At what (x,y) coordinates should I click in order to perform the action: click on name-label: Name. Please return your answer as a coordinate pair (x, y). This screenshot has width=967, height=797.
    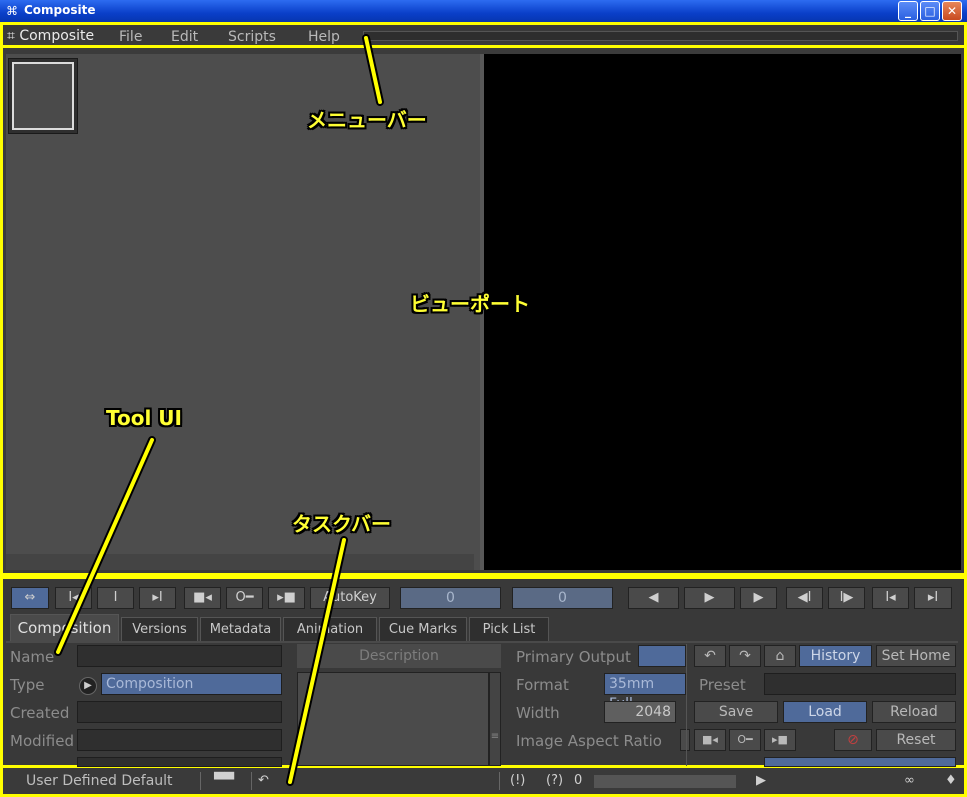
    Looking at the image, I should click on (32, 657).